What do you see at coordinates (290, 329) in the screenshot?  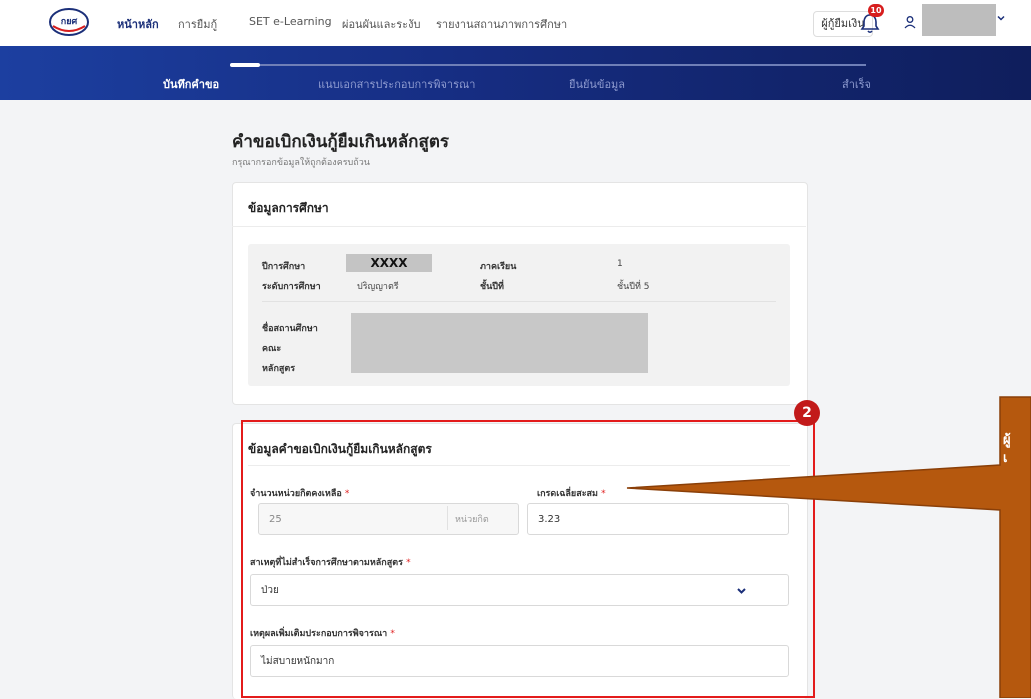 I see `institution-label: ชื่อสถานศึกษา` at bounding box center [290, 329].